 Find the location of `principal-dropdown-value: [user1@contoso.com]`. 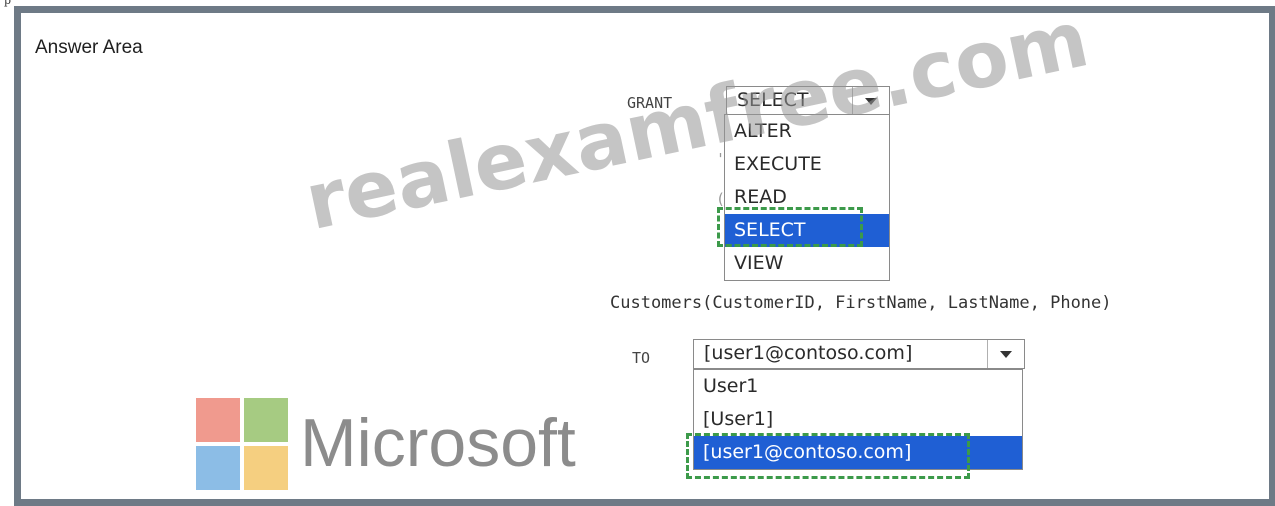

principal-dropdown-value: [user1@contoso.com] is located at coordinates (808, 353).